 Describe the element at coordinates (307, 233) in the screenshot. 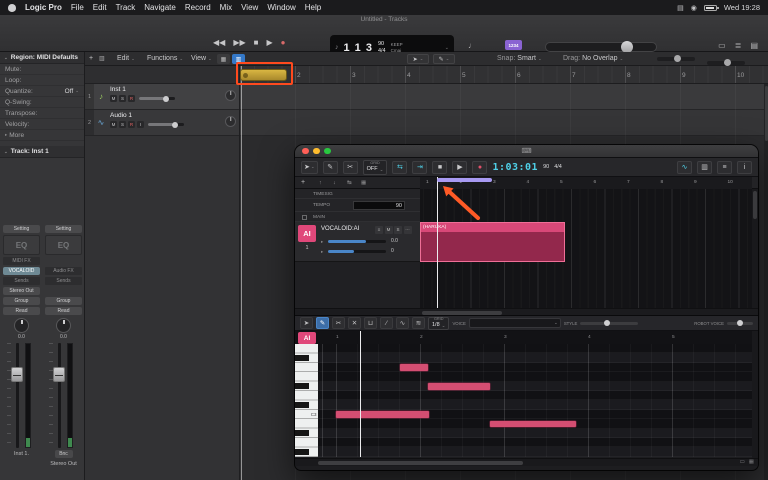

I see `track-color-badge: AI` at that location.